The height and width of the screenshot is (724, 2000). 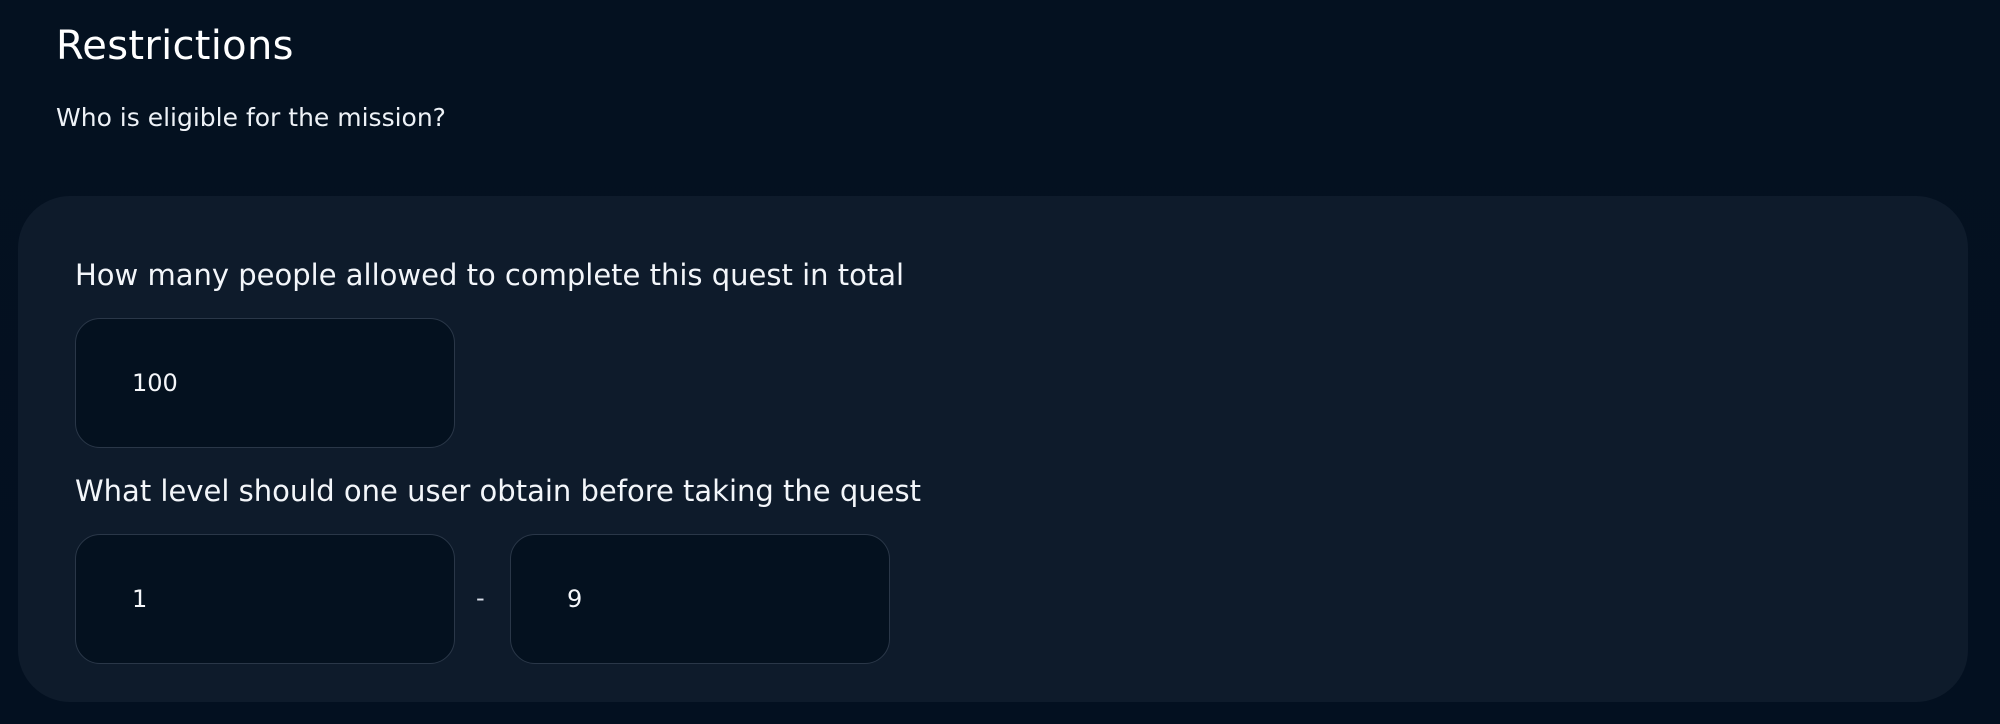 What do you see at coordinates (251, 117) in the screenshot?
I see `page-subtitle: Who is eligible for the mission?` at bounding box center [251, 117].